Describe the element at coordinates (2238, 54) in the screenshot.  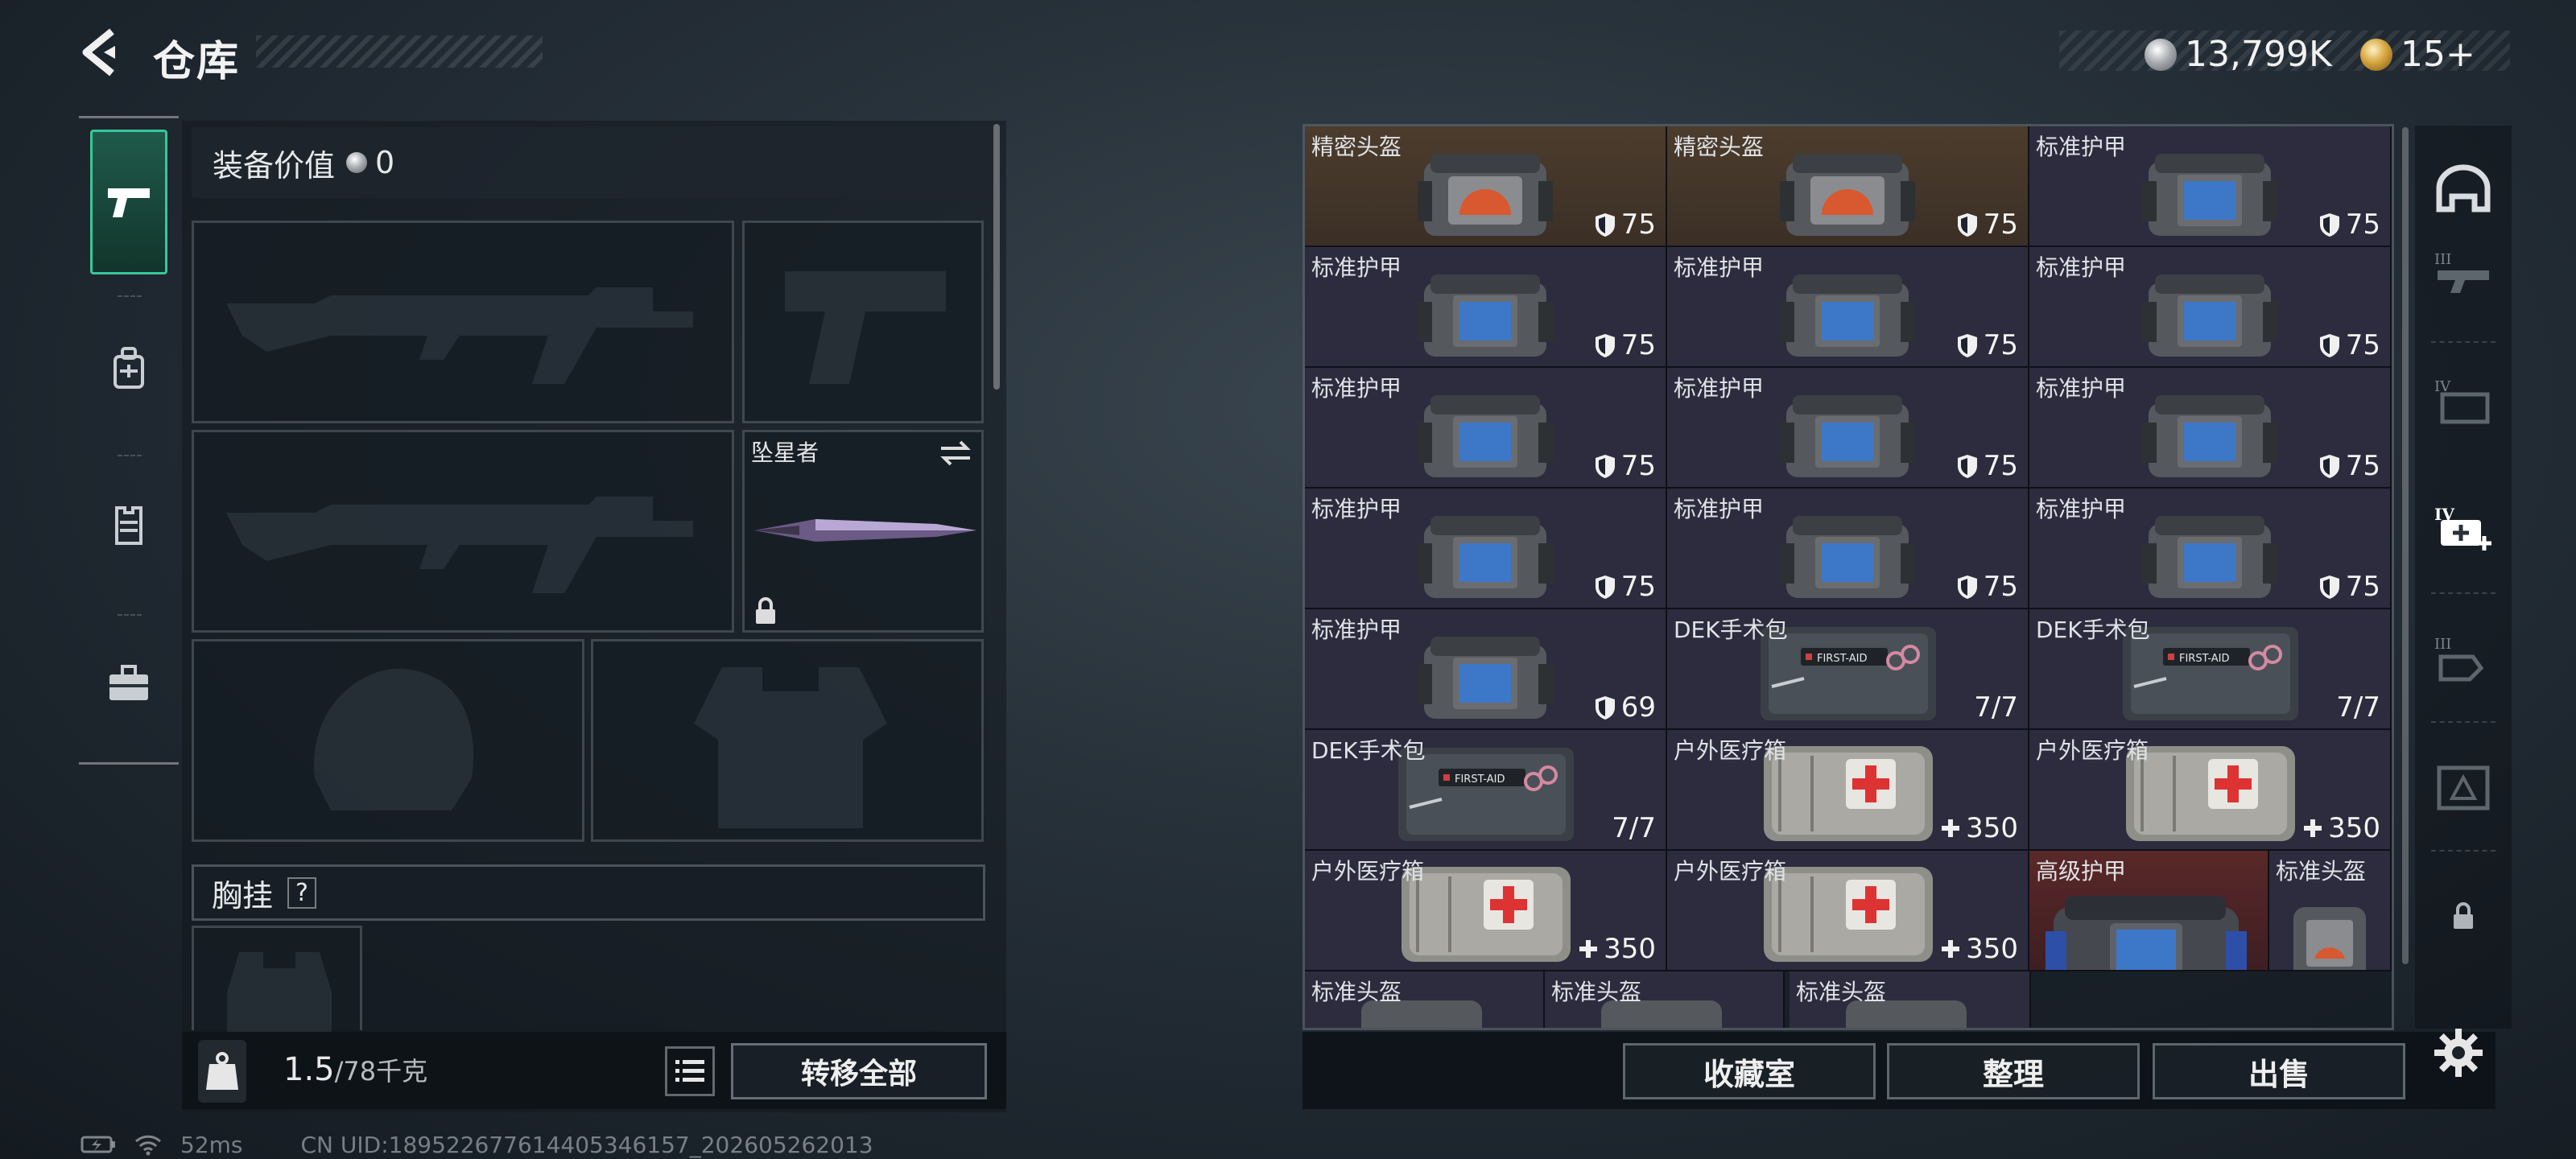
I see `silver-currency: 13,799K` at that location.